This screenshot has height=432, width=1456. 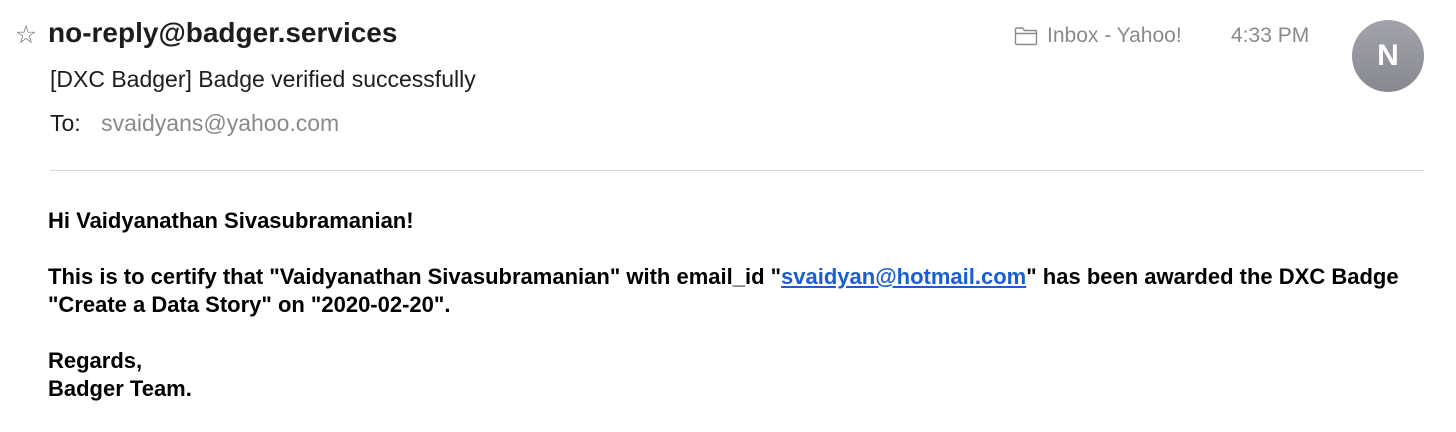 What do you see at coordinates (1026, 36) in the screenshot?
I see `folder-icon` at bounding box center [1026, 36].